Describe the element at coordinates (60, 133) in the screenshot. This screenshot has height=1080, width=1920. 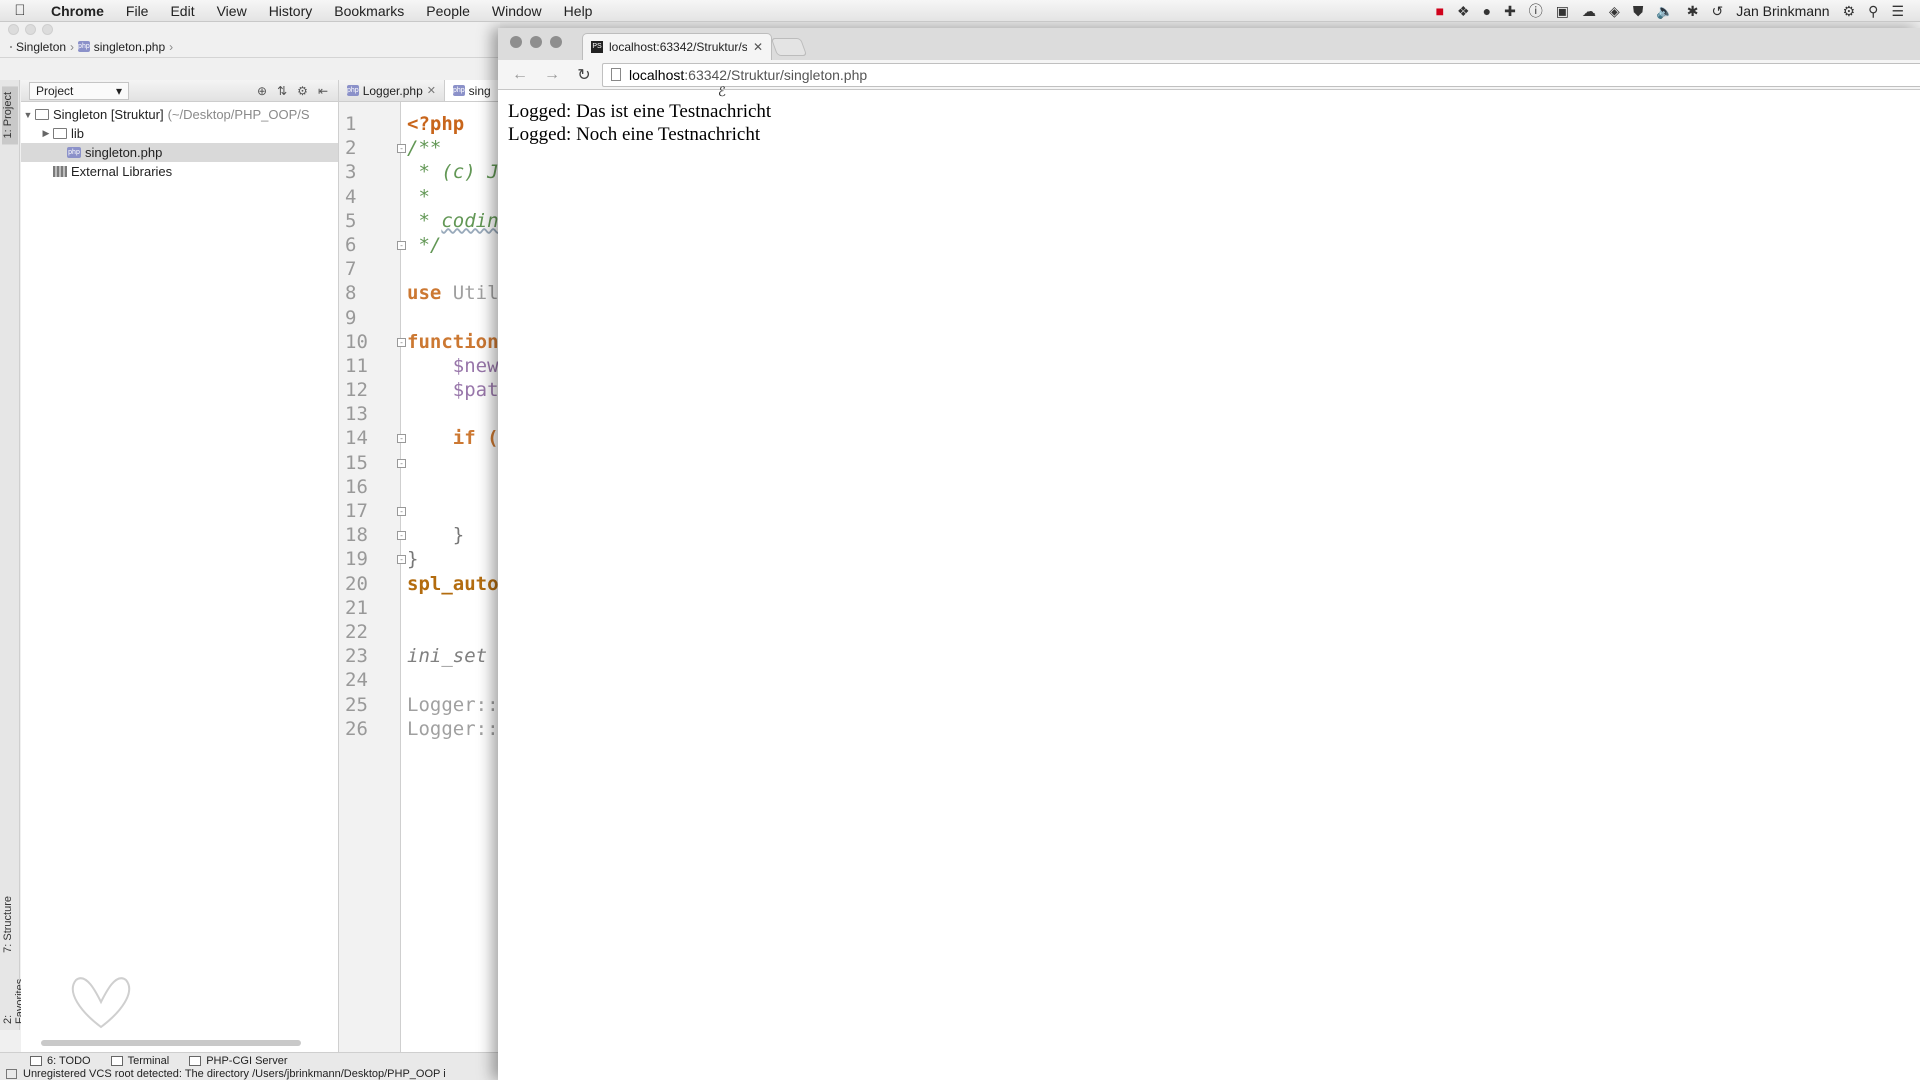
I see `folder-icon` at that location.